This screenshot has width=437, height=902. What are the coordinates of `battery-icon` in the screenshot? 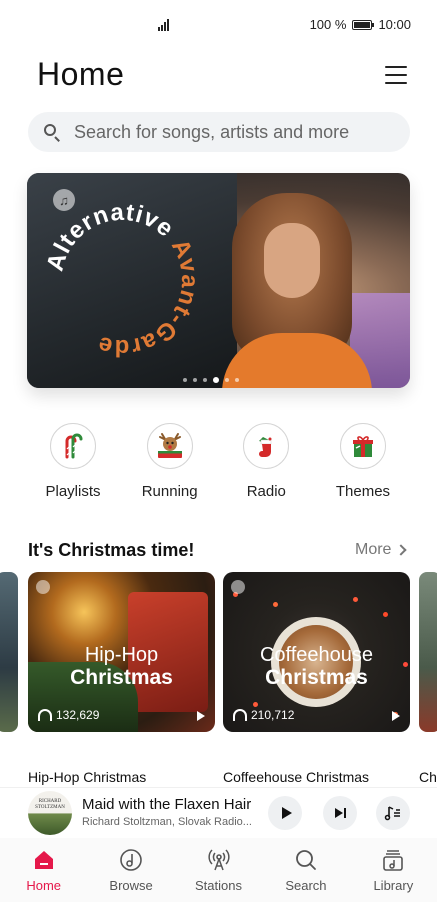 It's located at (363, 24).